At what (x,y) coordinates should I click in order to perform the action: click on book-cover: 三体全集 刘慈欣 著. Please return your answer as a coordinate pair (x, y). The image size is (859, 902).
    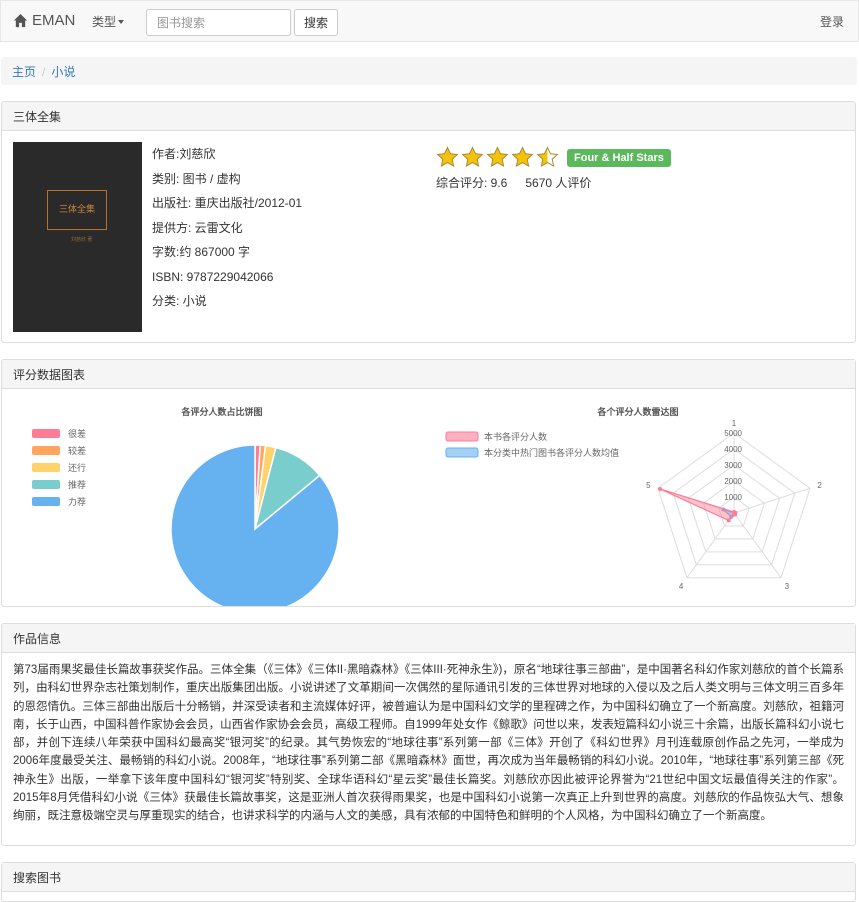
    Looking at the image, I should click on (77, 237).